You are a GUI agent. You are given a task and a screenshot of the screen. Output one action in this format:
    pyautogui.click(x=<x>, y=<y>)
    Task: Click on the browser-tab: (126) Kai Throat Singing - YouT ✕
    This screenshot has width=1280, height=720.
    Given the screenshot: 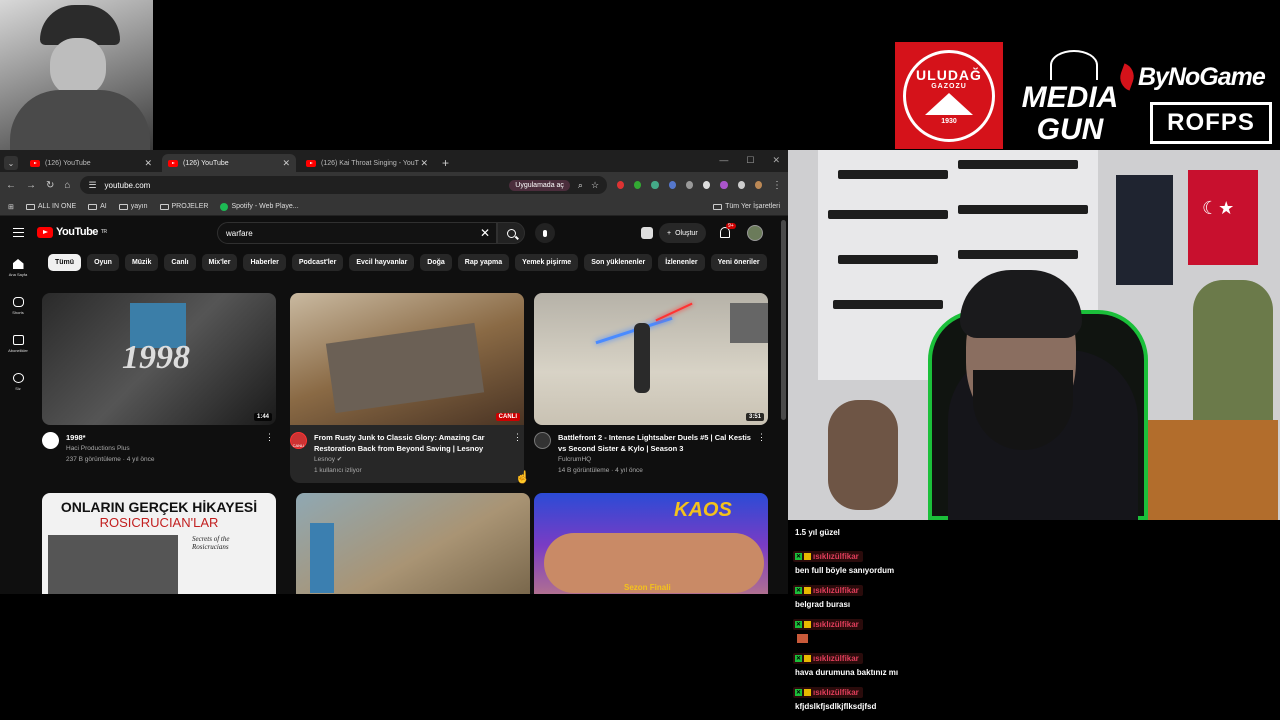 What is the action you would take?
    pyautogui.click(x=367, y=163)
    